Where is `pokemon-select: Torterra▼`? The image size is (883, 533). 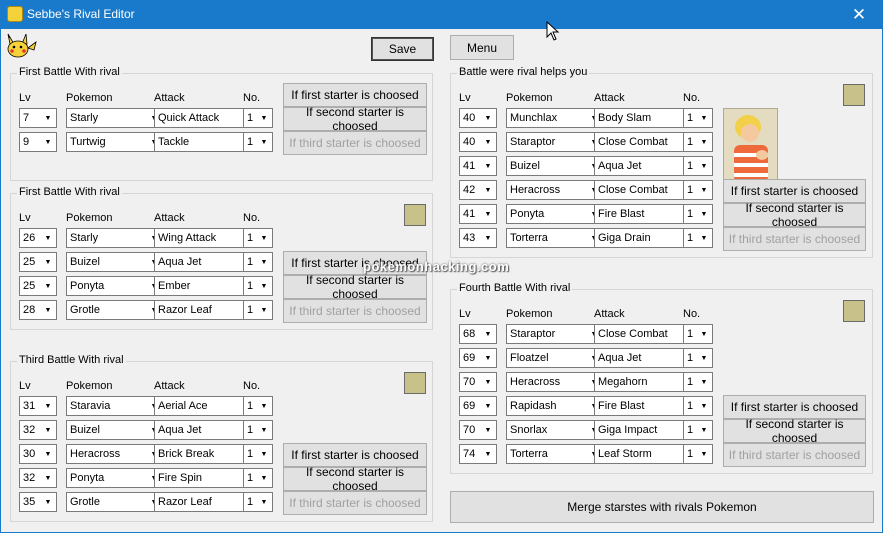 pokemon-select: Torterra▼ is located at coordinates (554, 454).